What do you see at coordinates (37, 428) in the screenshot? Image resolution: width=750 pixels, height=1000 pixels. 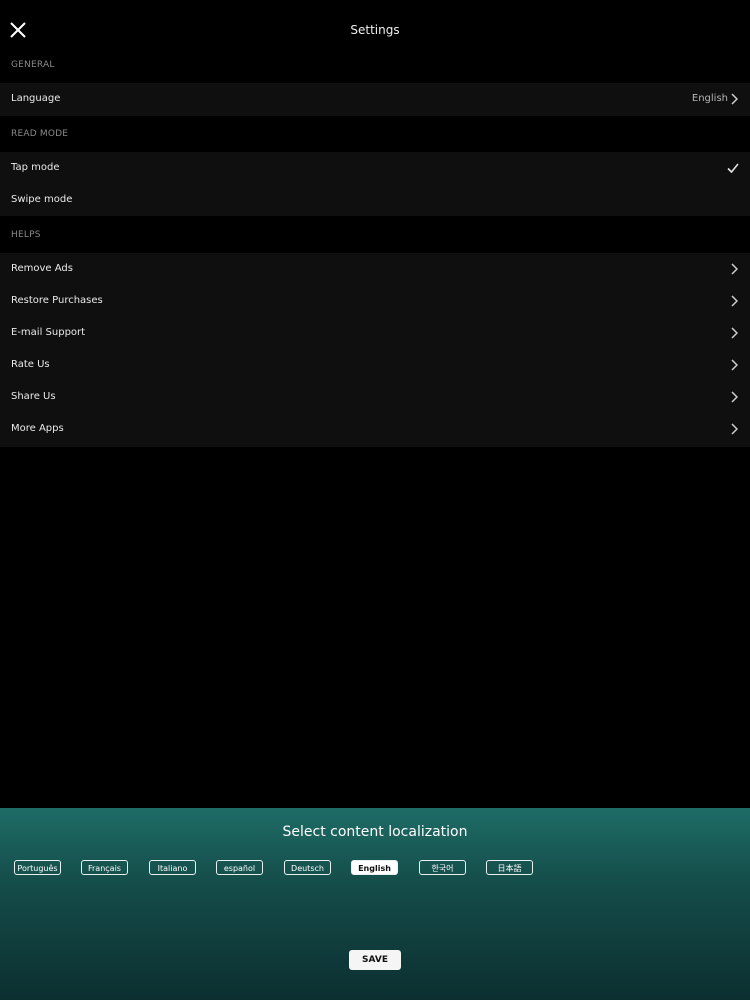 I see `more-apps-label: More Apps` at bounding box center [37, 428].